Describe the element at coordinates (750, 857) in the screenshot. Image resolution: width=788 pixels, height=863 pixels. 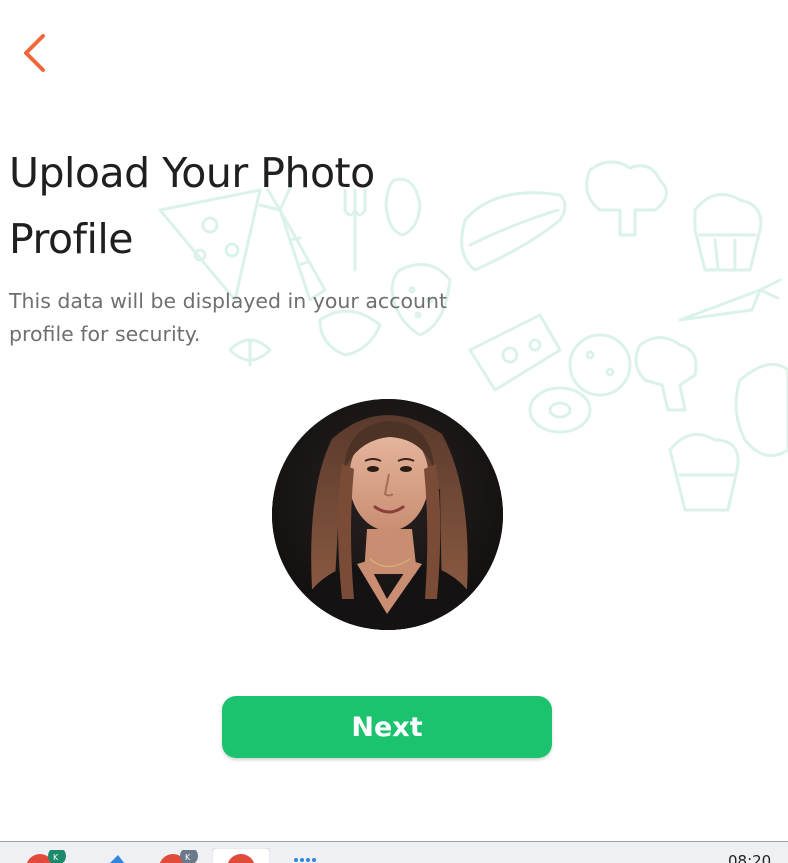
I see `taskbar-clock: 08:20` at that location.